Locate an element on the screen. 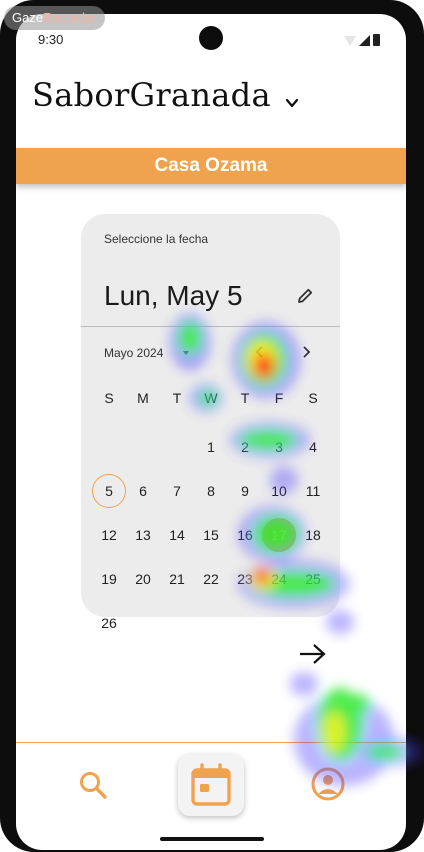  weekday-label: W is located at coordinates (211, 398).